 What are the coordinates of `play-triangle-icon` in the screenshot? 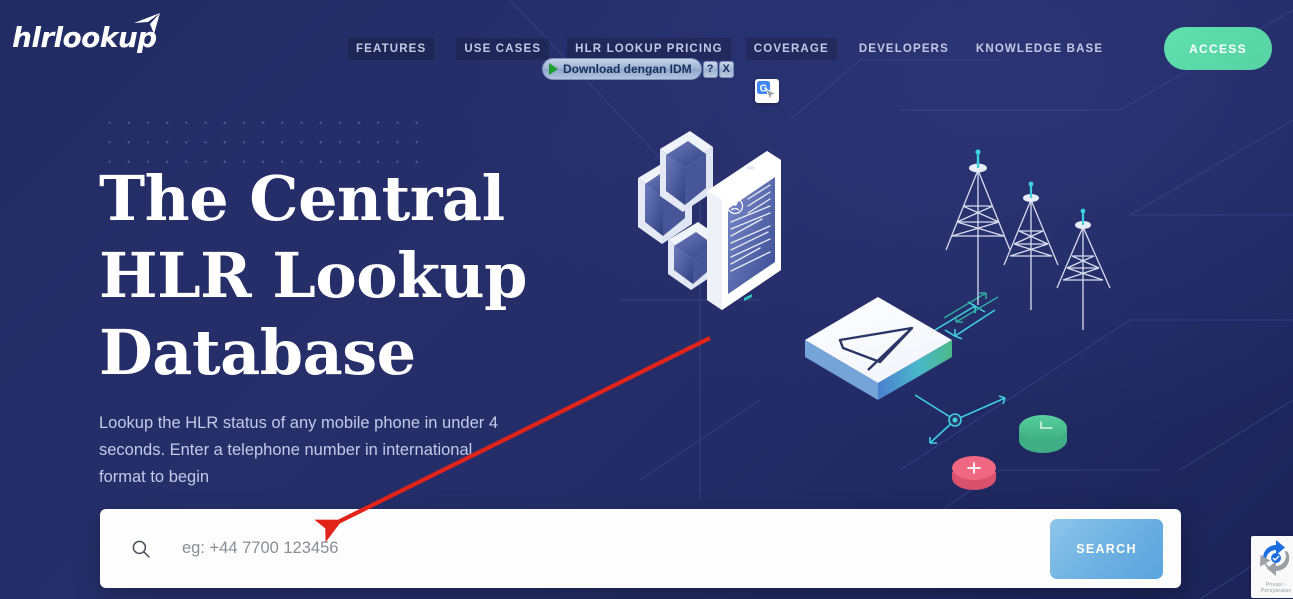 It's located at (553, 69).